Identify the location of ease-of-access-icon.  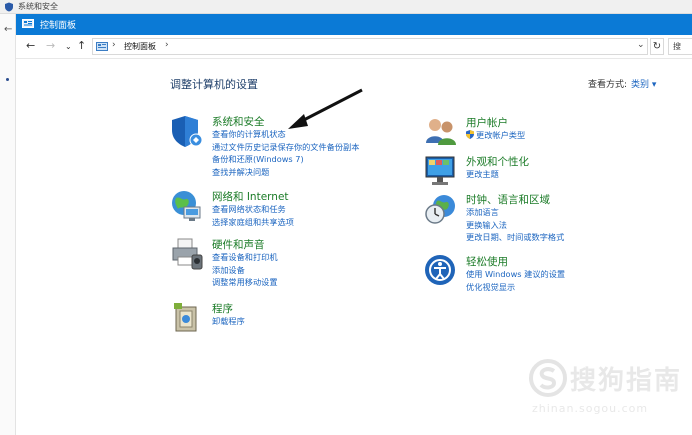
(441, 271).